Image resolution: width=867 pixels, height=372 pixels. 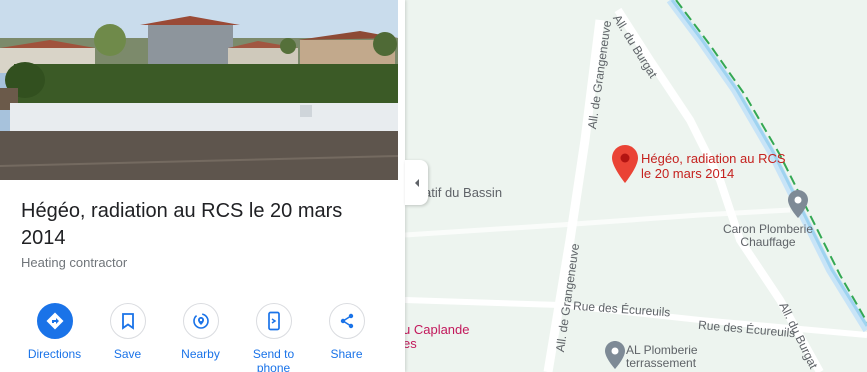 What do you see at coordinates (346, 354) in the screenshot?
I see `share-label: Share` at bounding box center [346, 354].